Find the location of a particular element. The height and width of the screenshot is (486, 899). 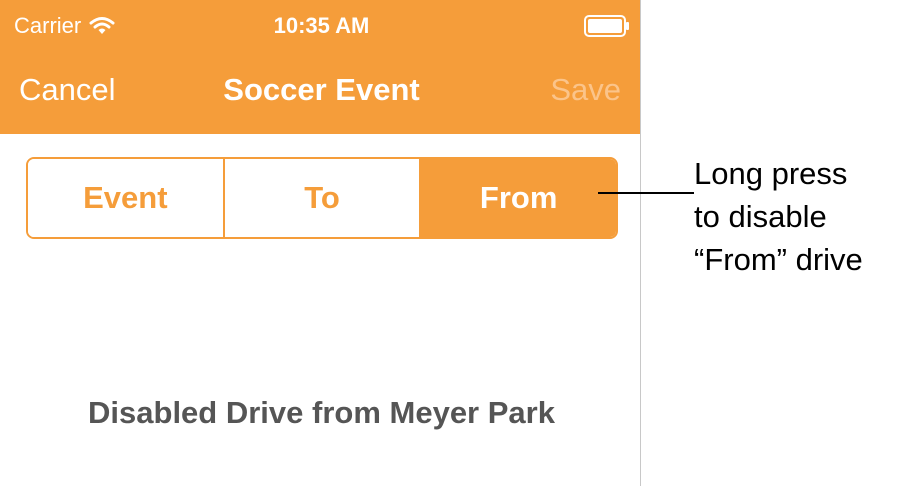

segment-event: Event is located at coordinates (125, 198).